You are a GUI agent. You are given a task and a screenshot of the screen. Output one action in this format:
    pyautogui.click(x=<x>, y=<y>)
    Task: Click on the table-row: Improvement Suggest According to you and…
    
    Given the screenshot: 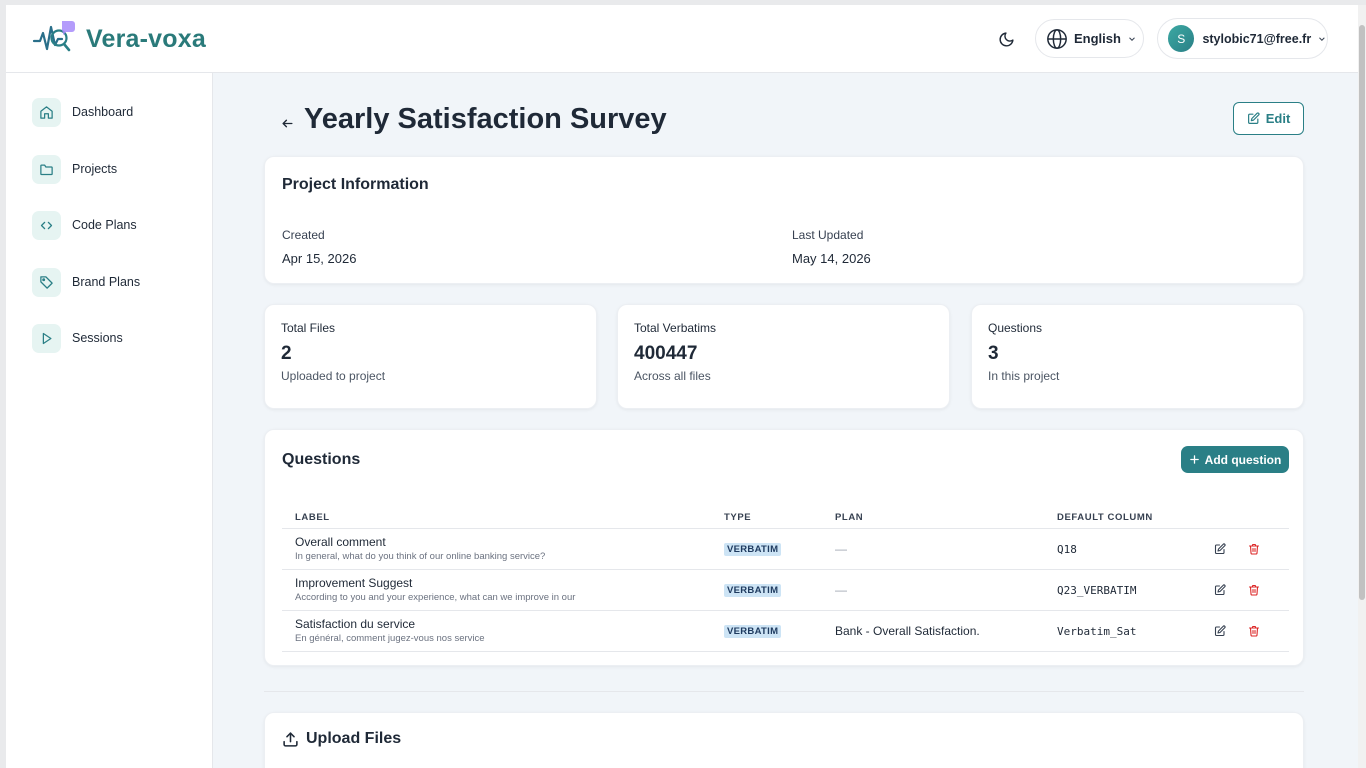 What is the action you would take?
    pyautogui.click(x=785, y=590)
    